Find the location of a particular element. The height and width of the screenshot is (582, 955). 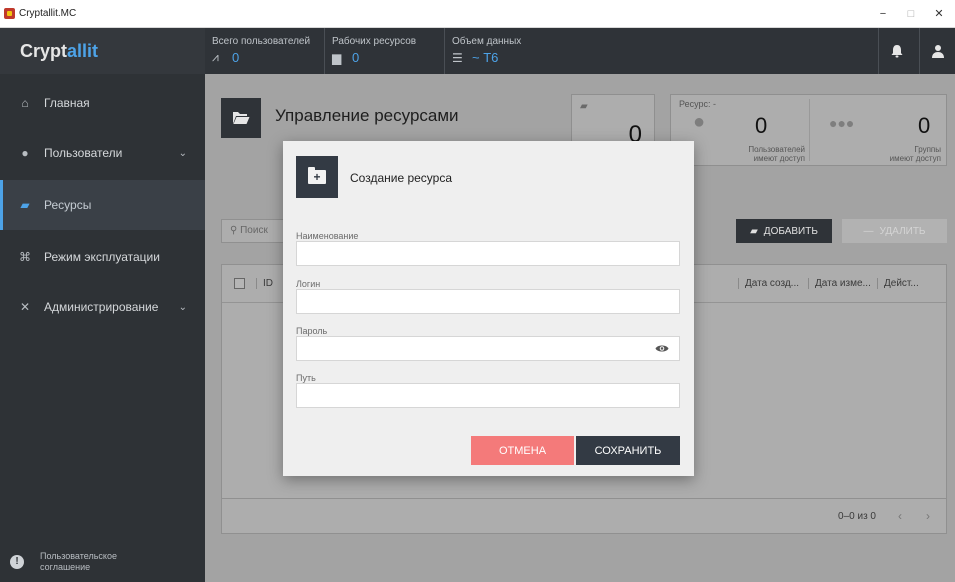

sidebar-item-operation-mode: ⌘ Режим эксплуатации is located at coordinates (102, 257).